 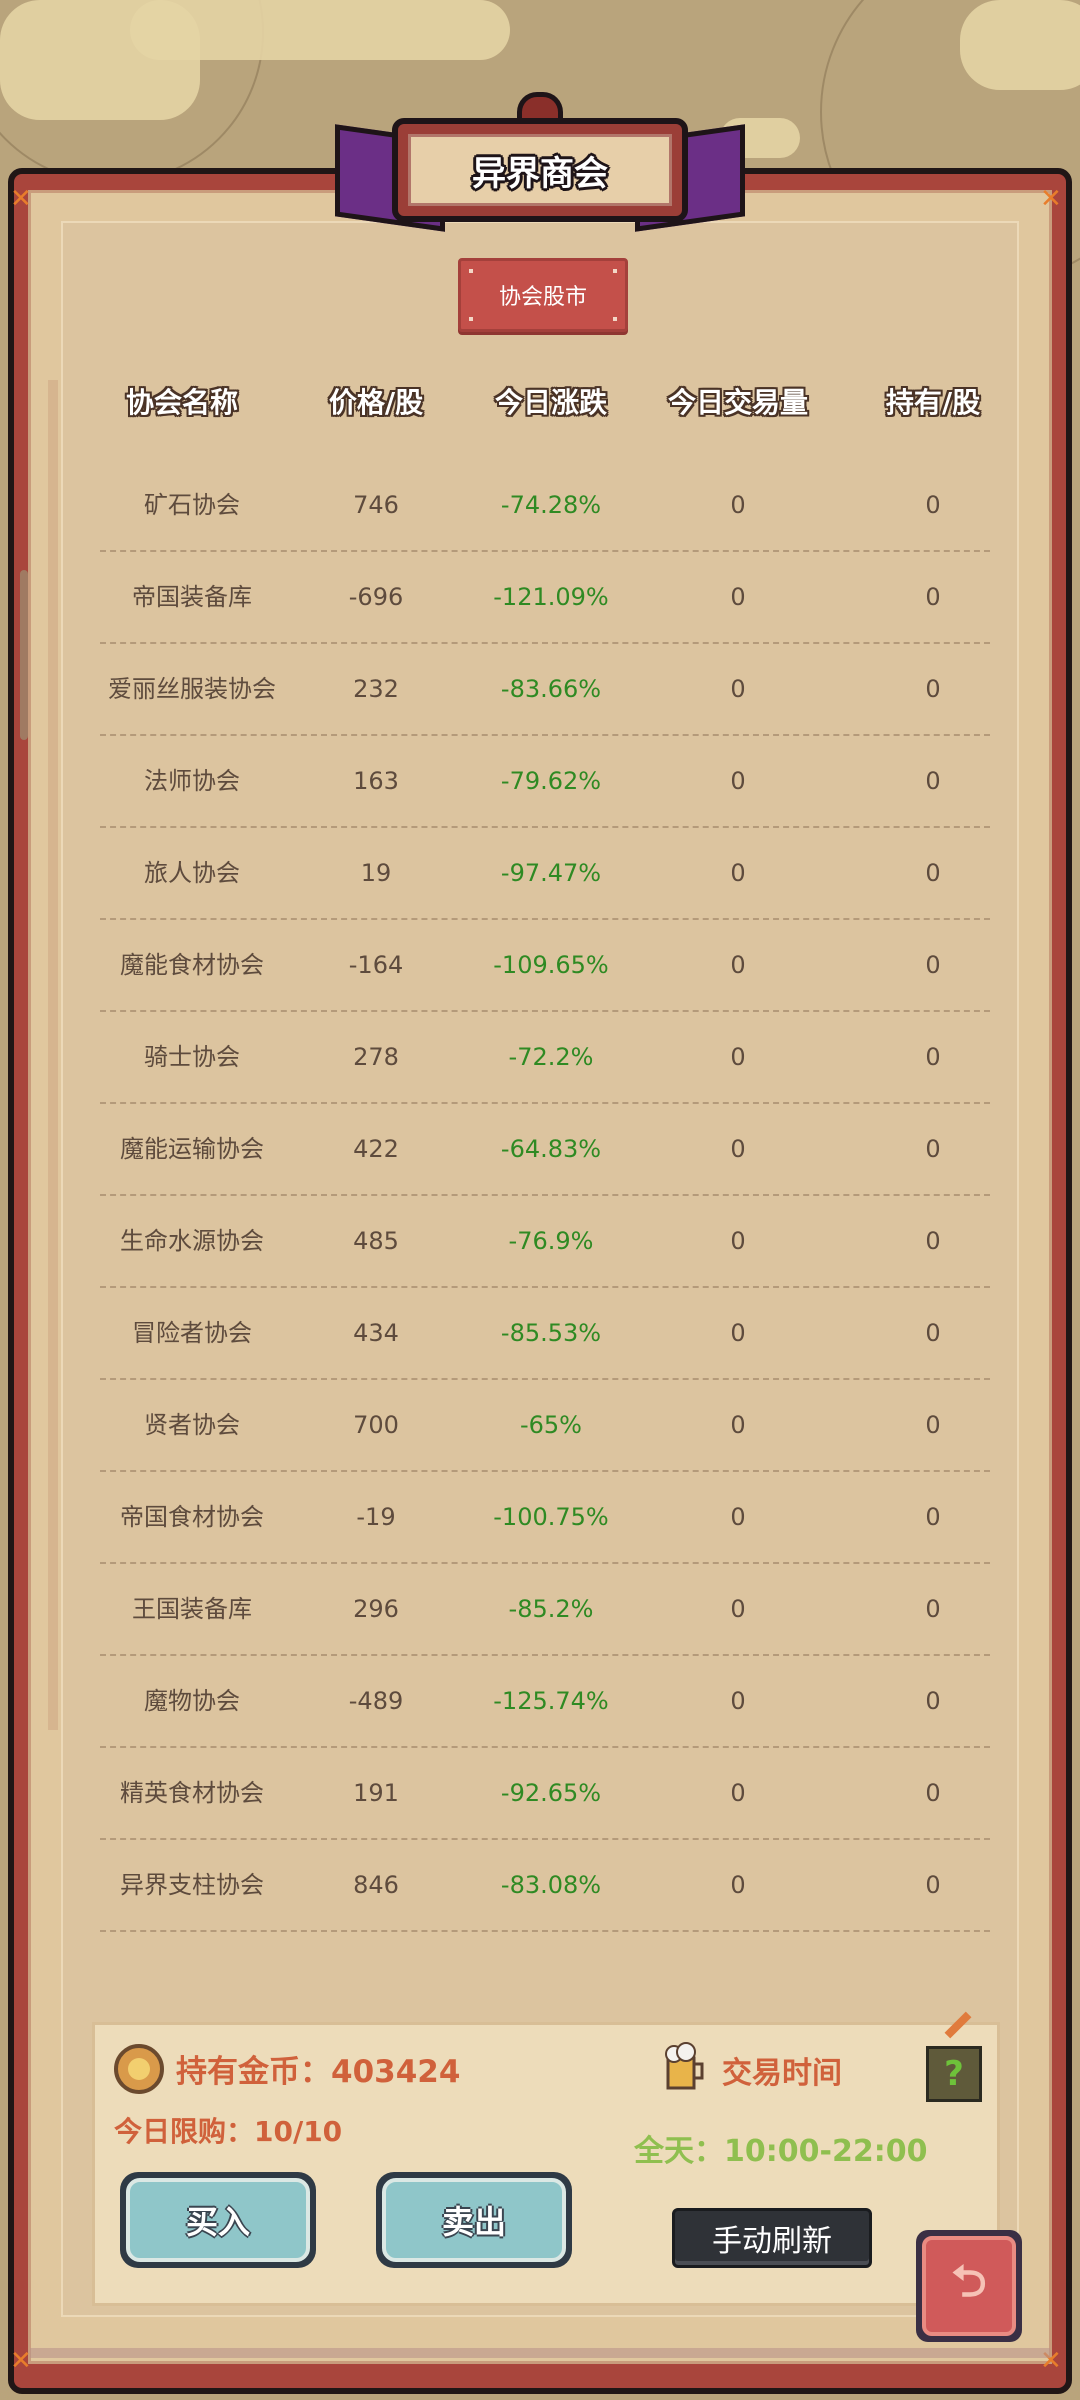 What do you see at coordinates (781, 2151) in the screenshot?
I see `trade-time-value: 全天：10:00-22:00` at bounding box center [781, 2151].